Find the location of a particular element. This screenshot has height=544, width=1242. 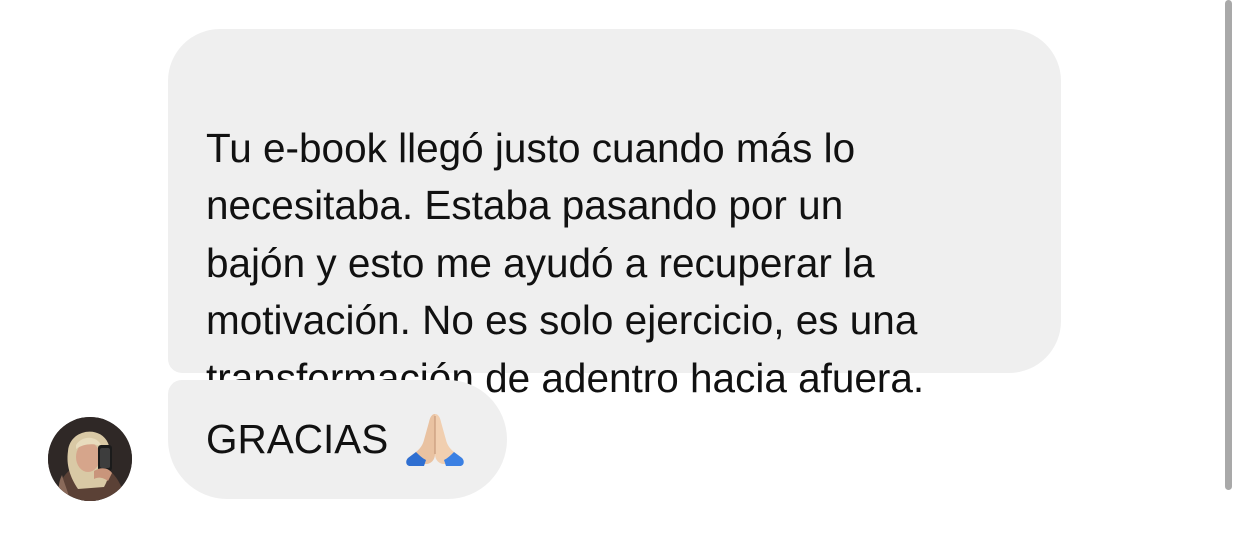

message-bubble: GRACIAS is located at coordinates (337, 439).